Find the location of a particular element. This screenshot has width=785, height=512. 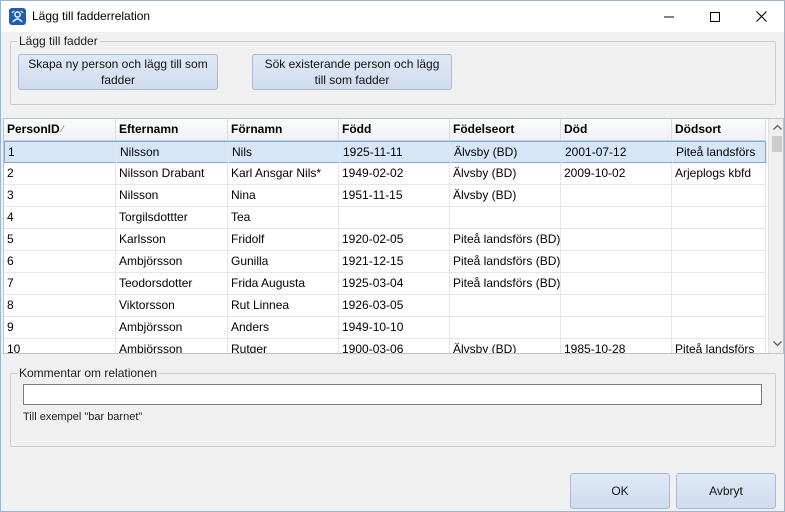

cell-efternamn: Nilsson is located at coordinates (173, 152).